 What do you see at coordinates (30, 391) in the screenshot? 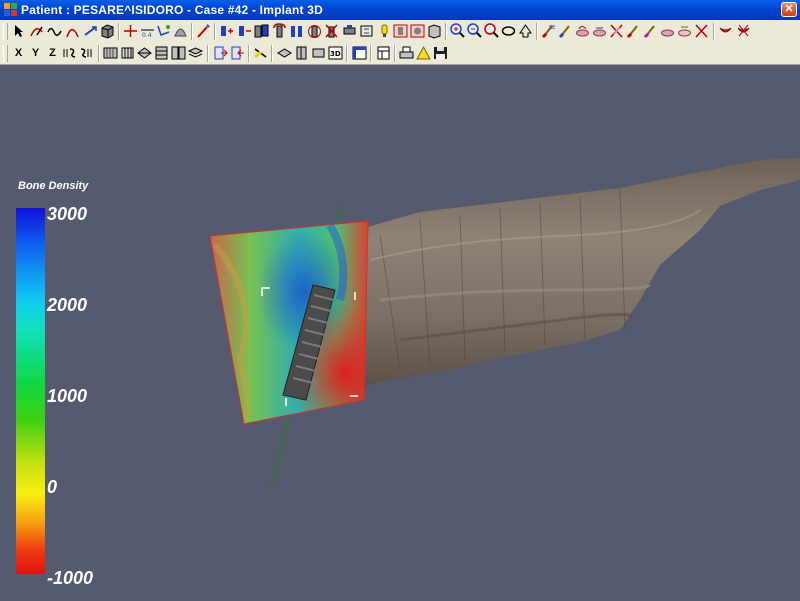
I see `bone-density-colorbar` at bounding box center [30, 391].